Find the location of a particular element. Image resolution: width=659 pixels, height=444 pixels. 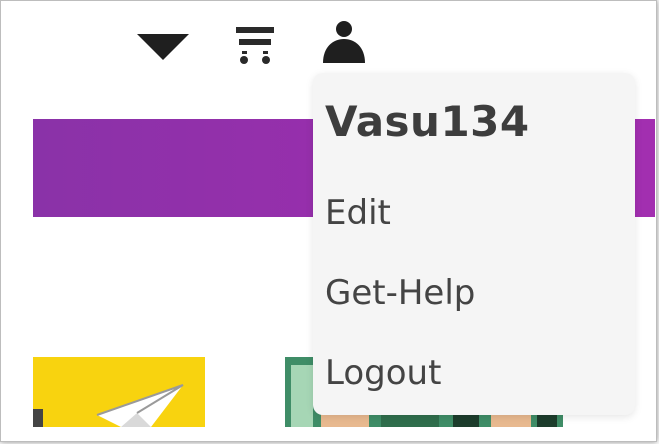

product-card-yellow is located at coordinates (119, 392).